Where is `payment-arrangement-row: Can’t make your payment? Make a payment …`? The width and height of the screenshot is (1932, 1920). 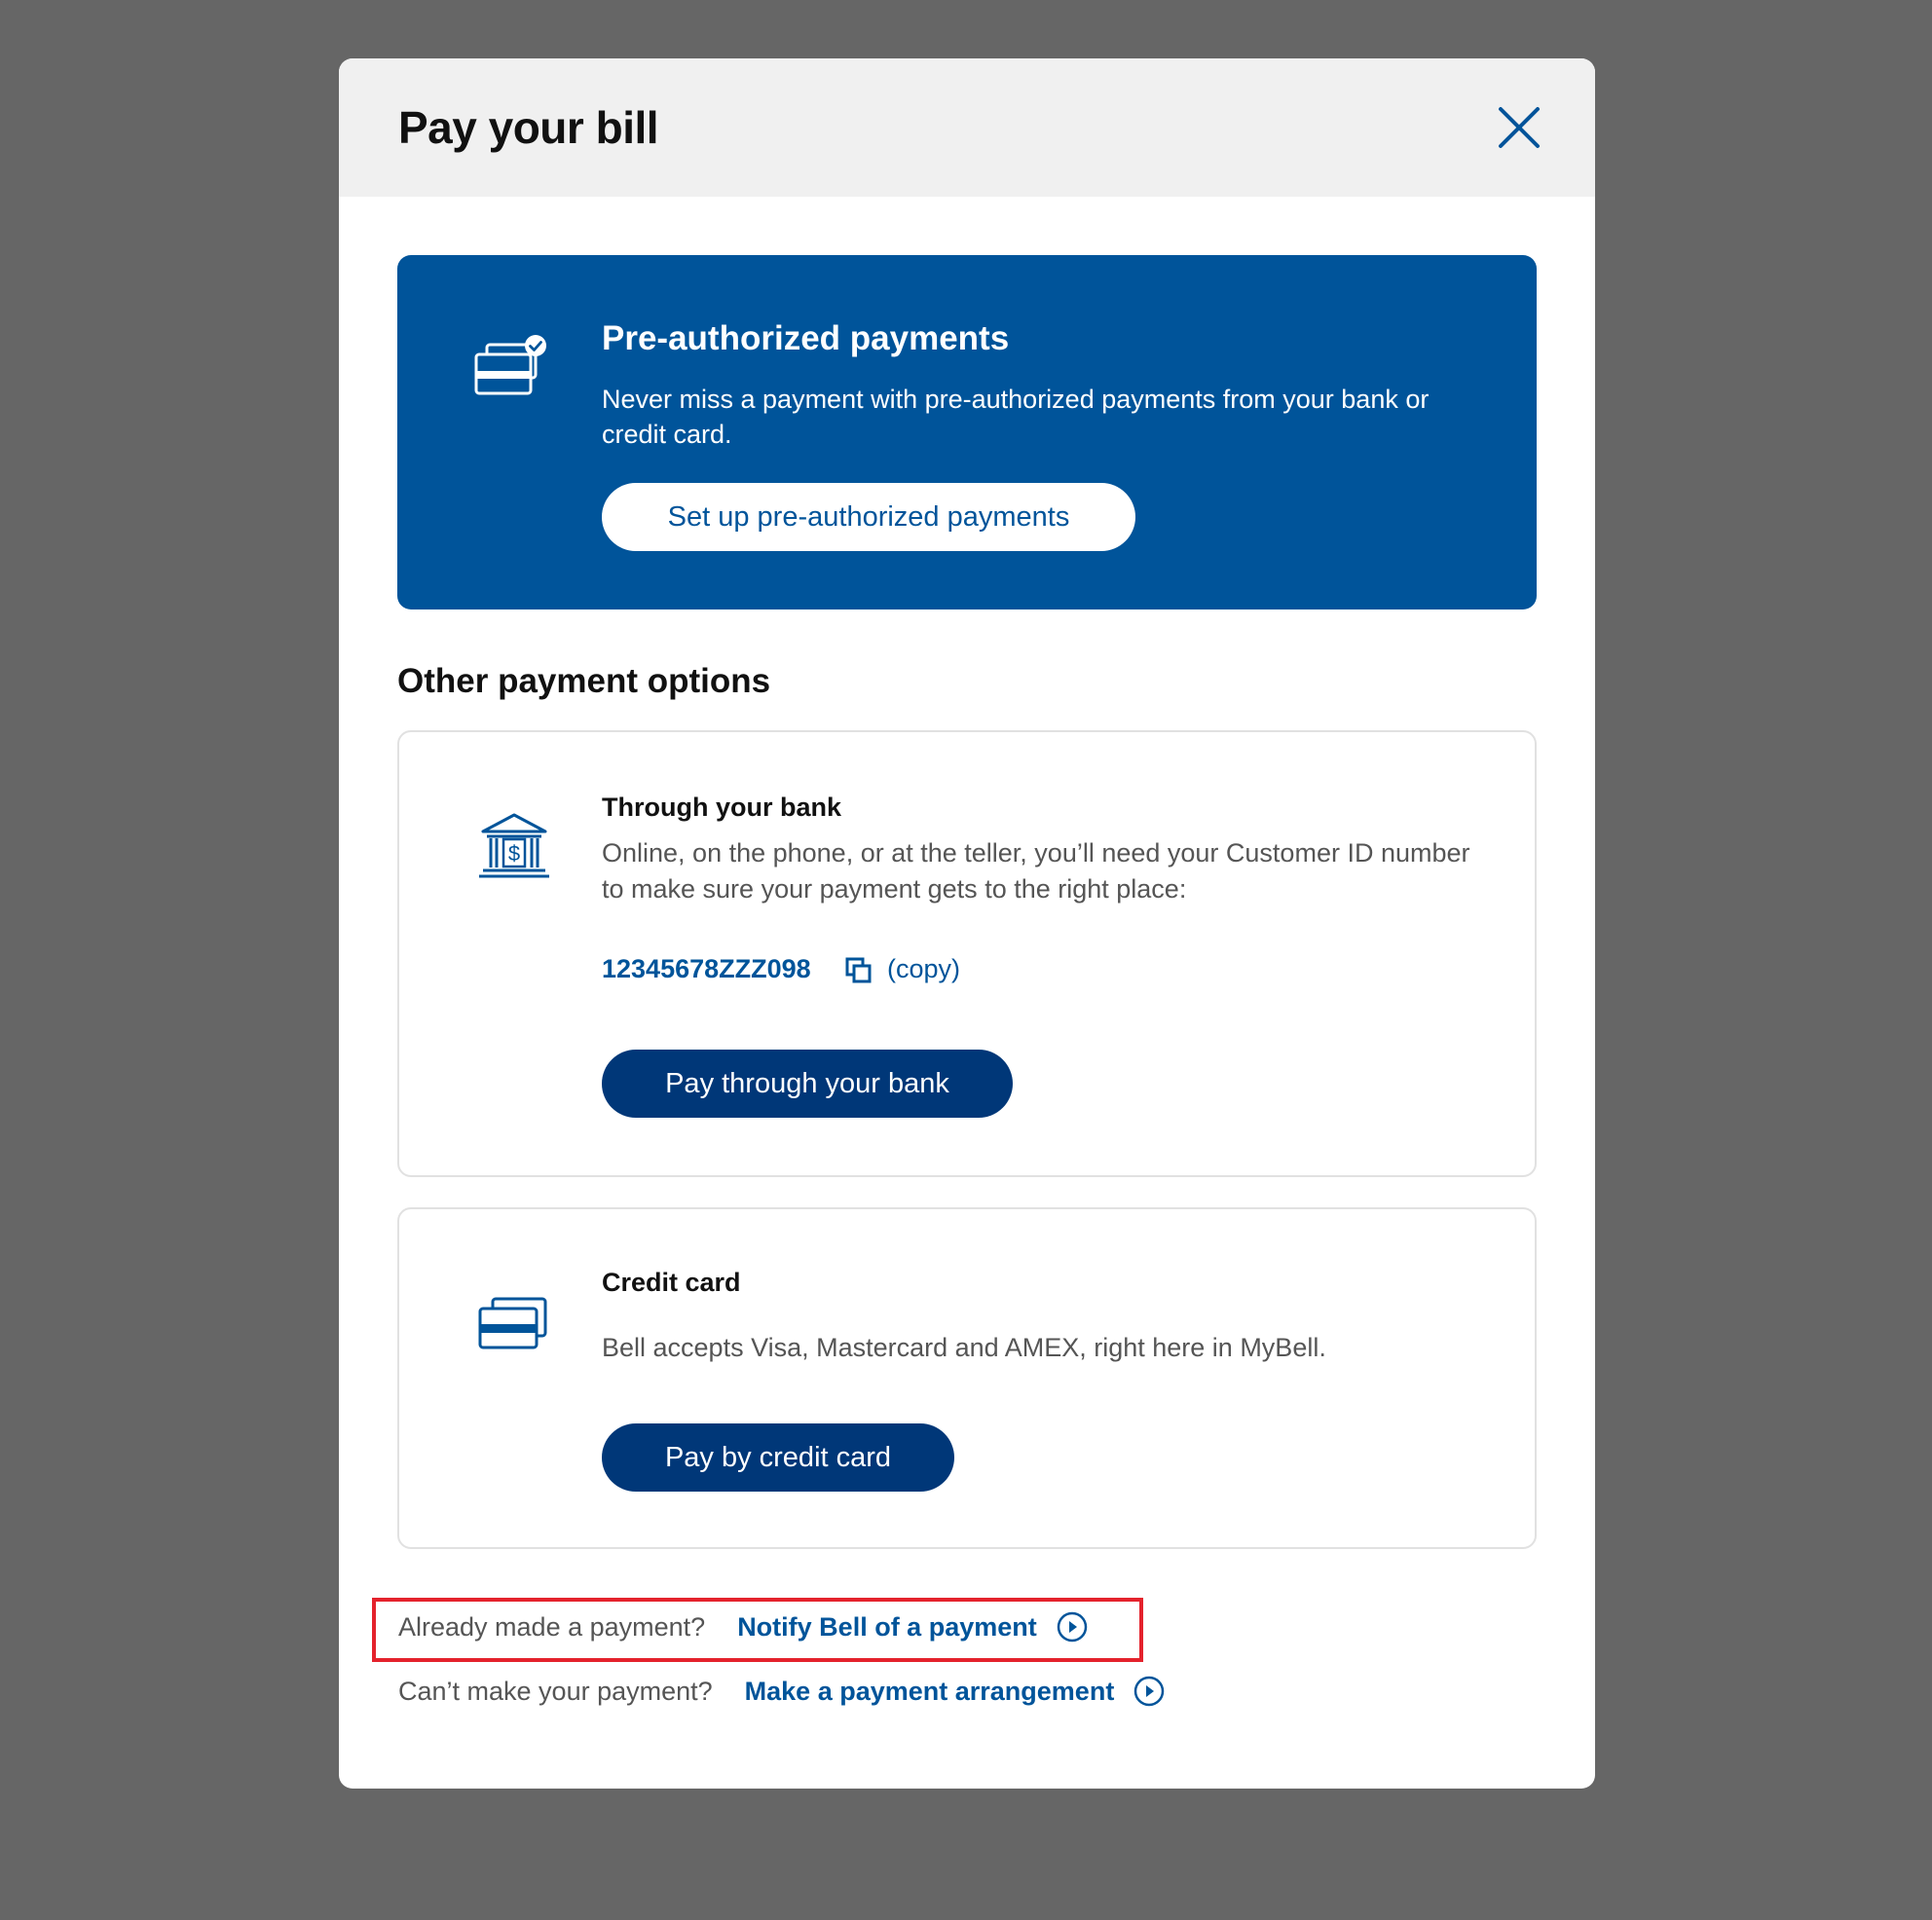 payment-arrangement-row: Can’t make your payment? Make a payment … is located at coordinates (782, 1691).